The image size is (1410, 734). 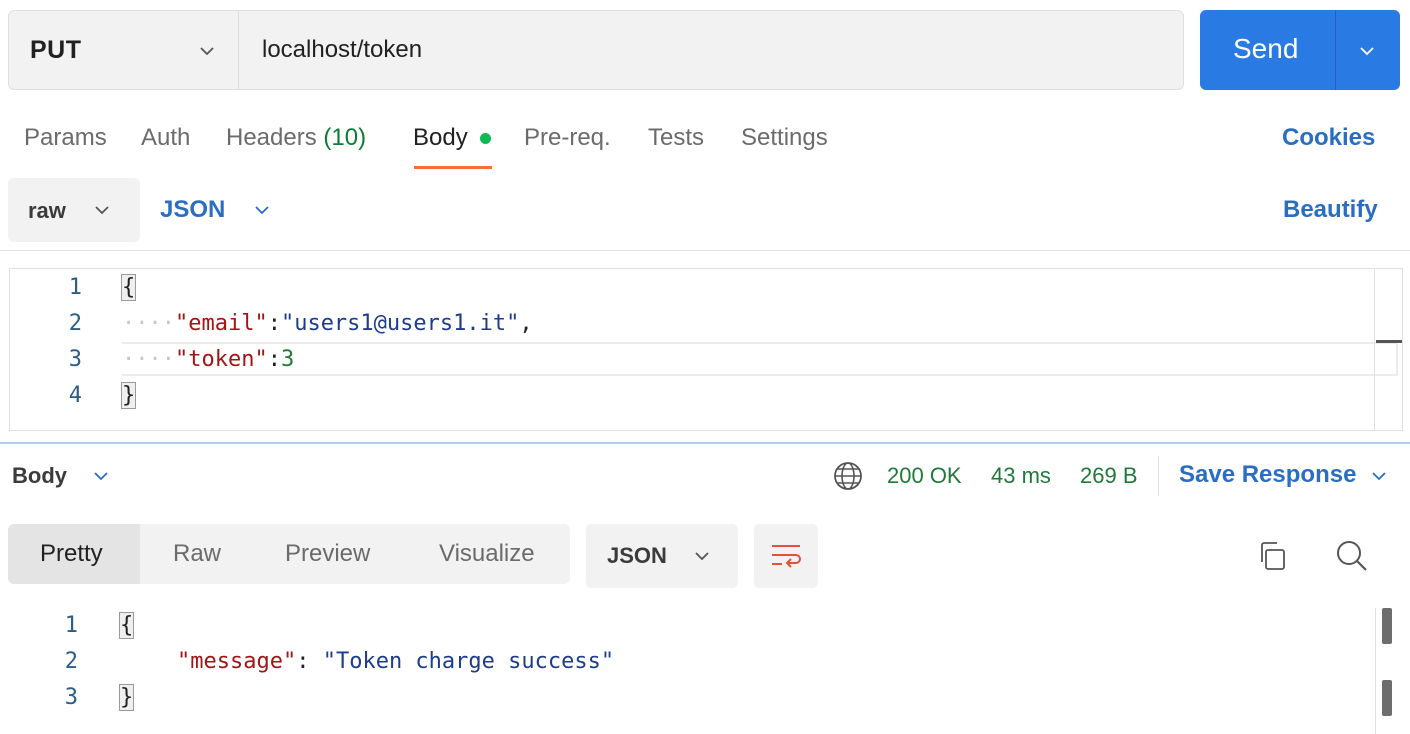 I want to click on beautify-link: Beautify, so click(x=1330, y=210).